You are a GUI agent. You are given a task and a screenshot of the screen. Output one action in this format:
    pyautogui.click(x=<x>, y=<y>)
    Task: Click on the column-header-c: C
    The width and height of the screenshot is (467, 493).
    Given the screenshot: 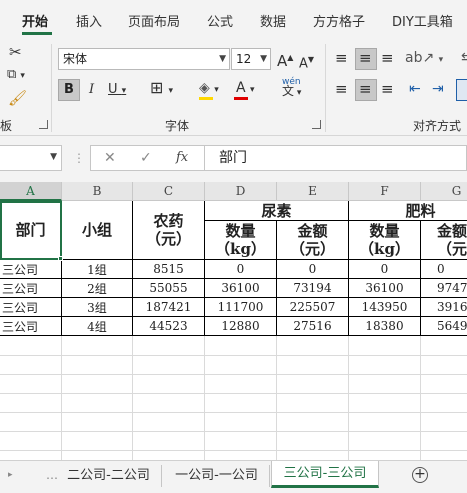 What is the action you would take?
    pyautogui.click(x=169, y=191)
    